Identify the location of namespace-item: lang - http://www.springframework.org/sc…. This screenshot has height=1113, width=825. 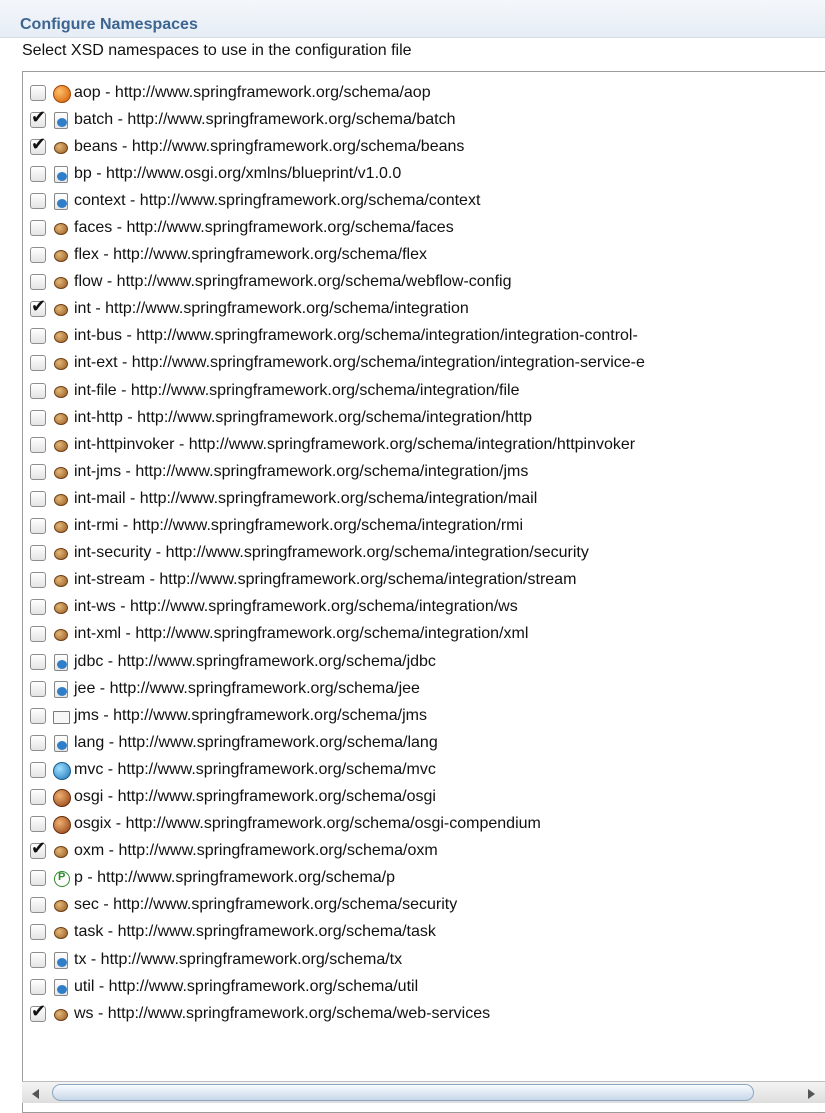
(424, 742).